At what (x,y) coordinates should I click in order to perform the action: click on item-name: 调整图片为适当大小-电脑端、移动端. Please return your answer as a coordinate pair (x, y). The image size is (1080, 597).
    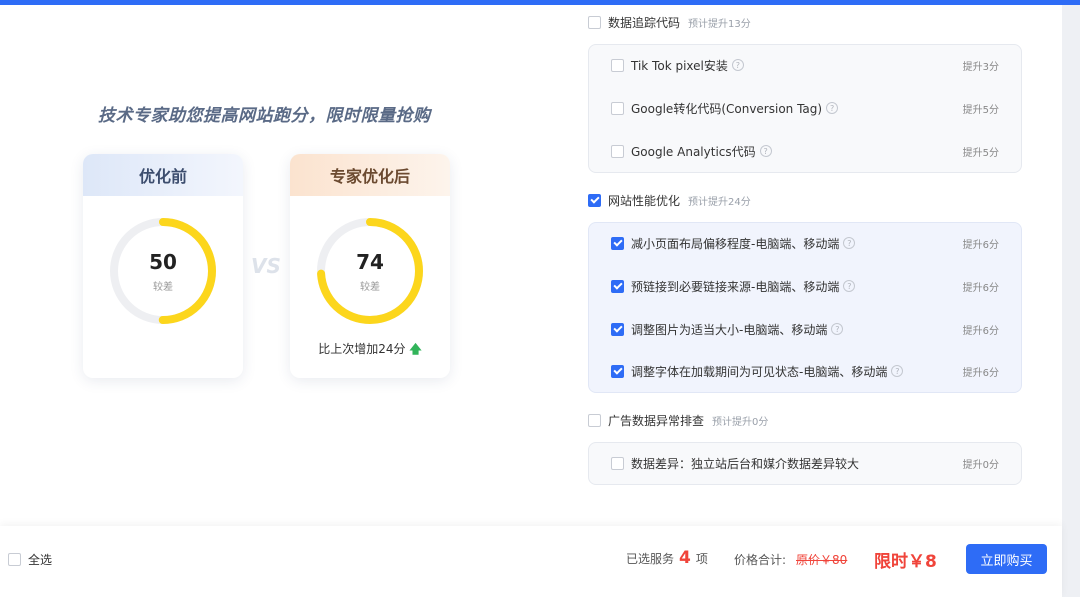
    Looking at the image, I should click on (729, 329).